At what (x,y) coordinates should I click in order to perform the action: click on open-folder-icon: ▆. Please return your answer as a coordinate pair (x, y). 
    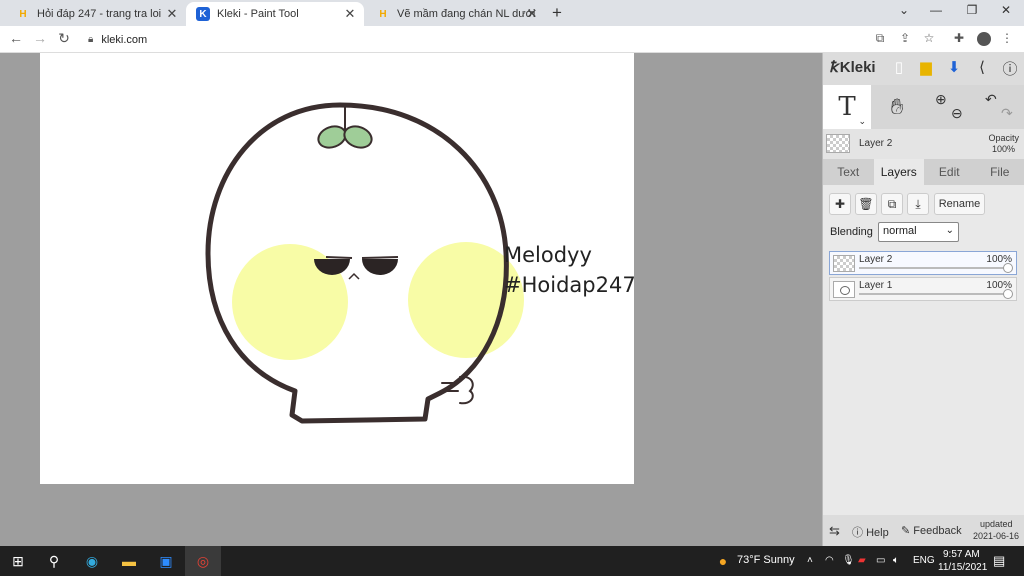
    Looking at the image, I should click on (926, 67).